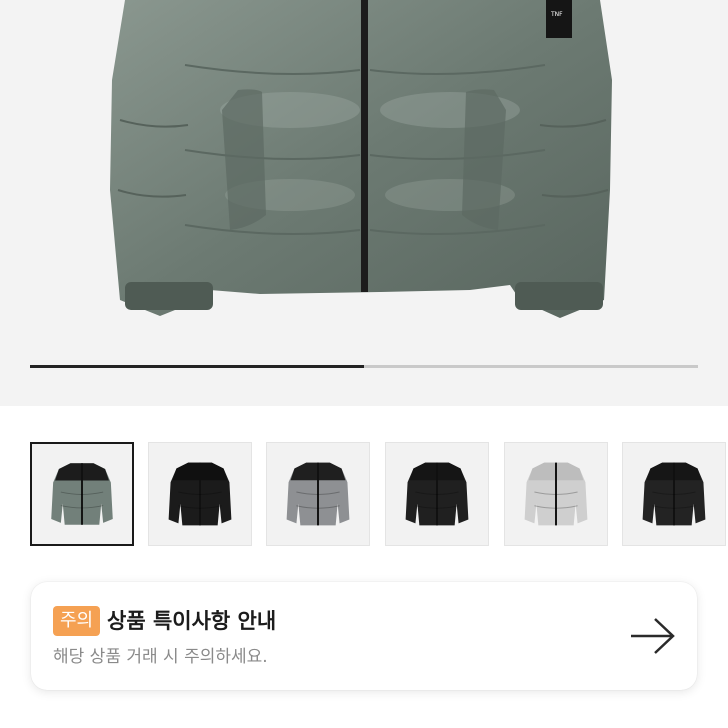 The height and width of the screenshot is (728, 728). Describe the element at coordinates (364, 636) in the screenshot. I see `product-notice-card: 주의 상품 특이사항 안내 해당 상품 거래 시 주의하세요.` at that location.